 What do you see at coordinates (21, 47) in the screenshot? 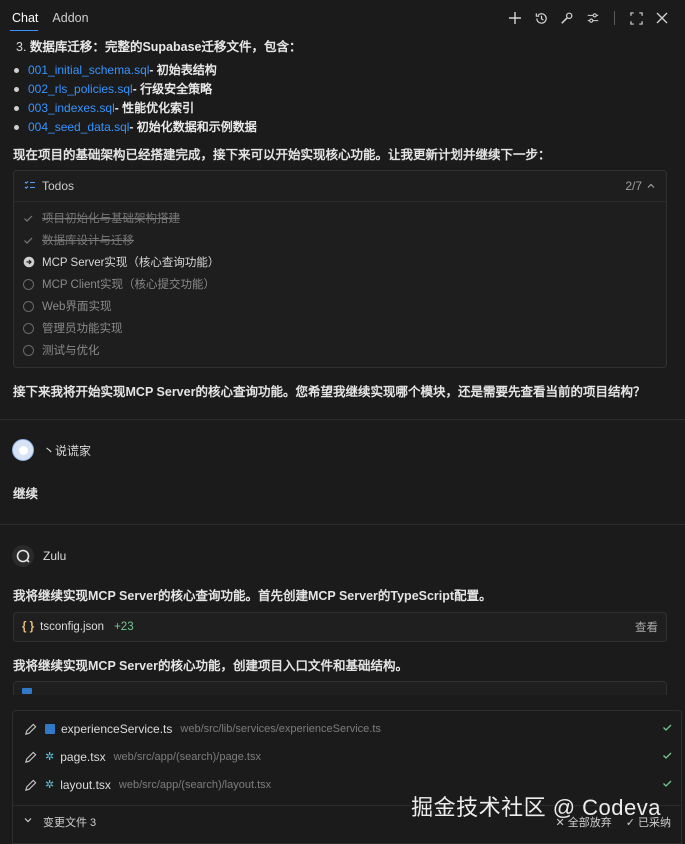
I see `list-number: 3.` at bounding box center [21, 47].